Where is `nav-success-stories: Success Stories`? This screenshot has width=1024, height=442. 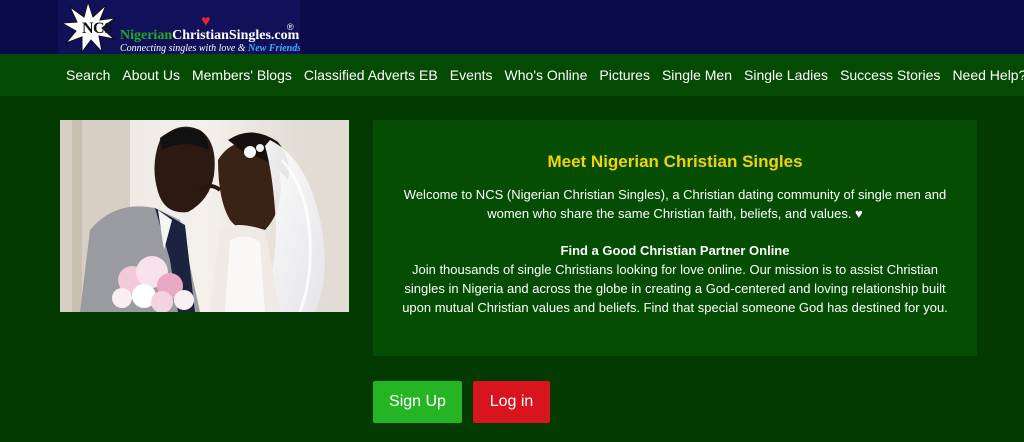 nav-success-stories: Success Stories is located at coordinates (890, 75).